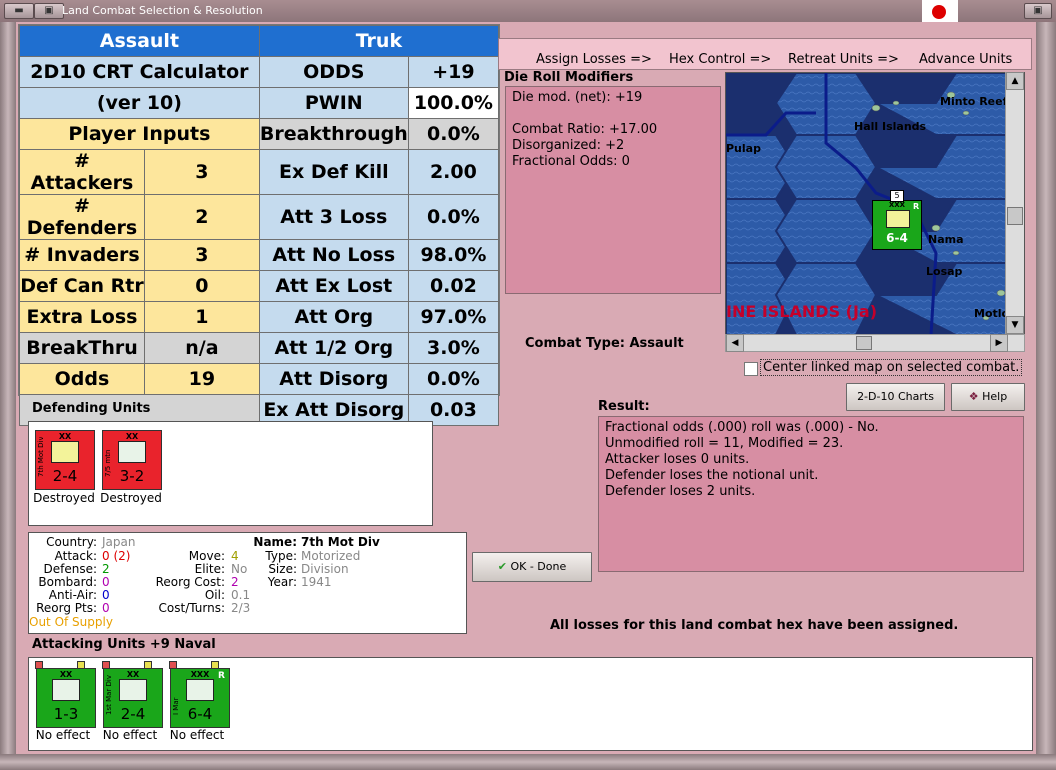 Image resolution: width=1056 pixels, height=770 pixels. I want to click on player-inputs-heading: Player Inputs, so click(139, 134).